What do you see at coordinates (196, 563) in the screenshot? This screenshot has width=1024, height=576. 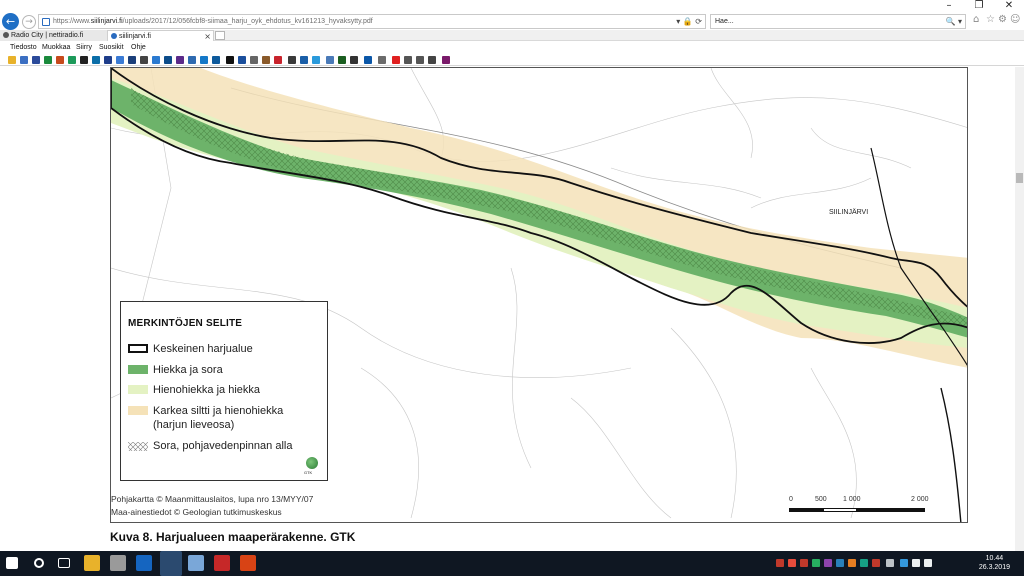 I see `folder-icon` at bounding box center [196, 563].